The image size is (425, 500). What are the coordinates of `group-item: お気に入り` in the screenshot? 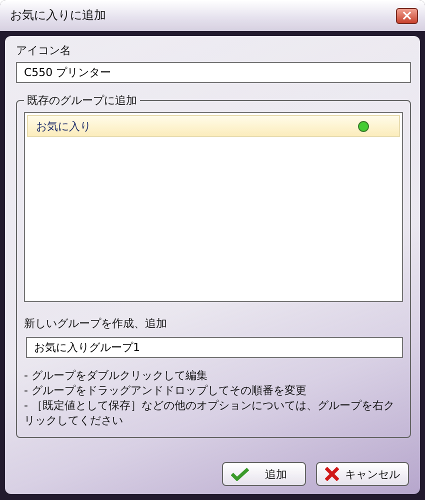 It's located at (213, 126).